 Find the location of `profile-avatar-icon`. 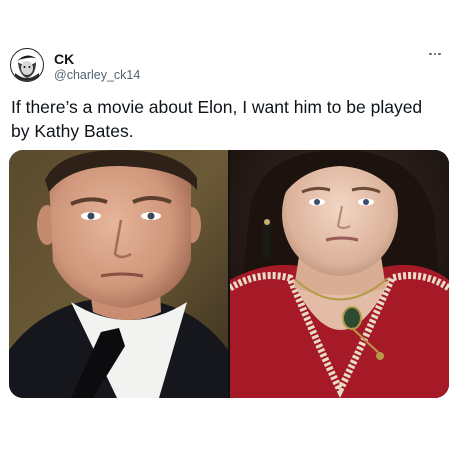

profile-avatar-icon is located at coordinates (27, 65).